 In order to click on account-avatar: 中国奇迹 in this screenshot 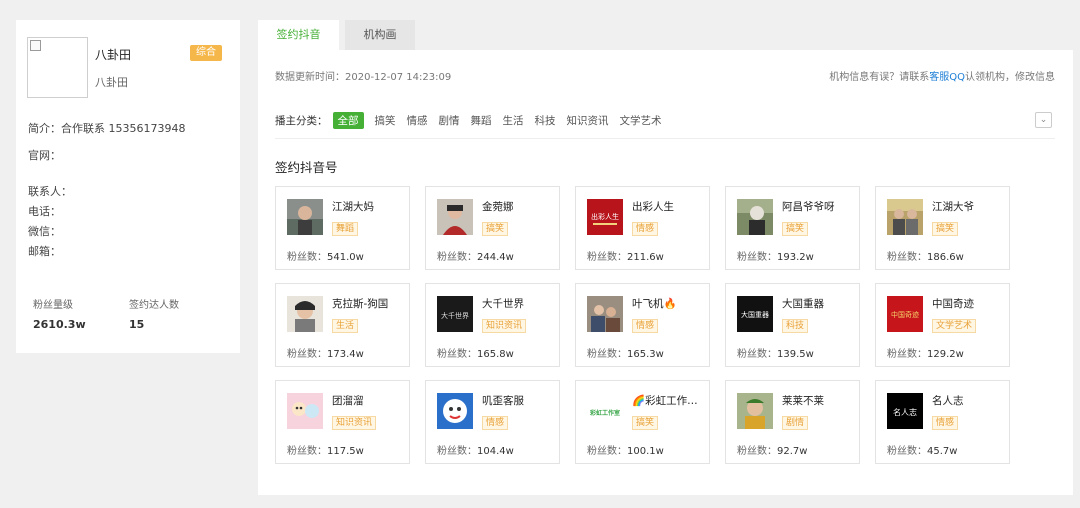, I will do `click(905, 314)`.